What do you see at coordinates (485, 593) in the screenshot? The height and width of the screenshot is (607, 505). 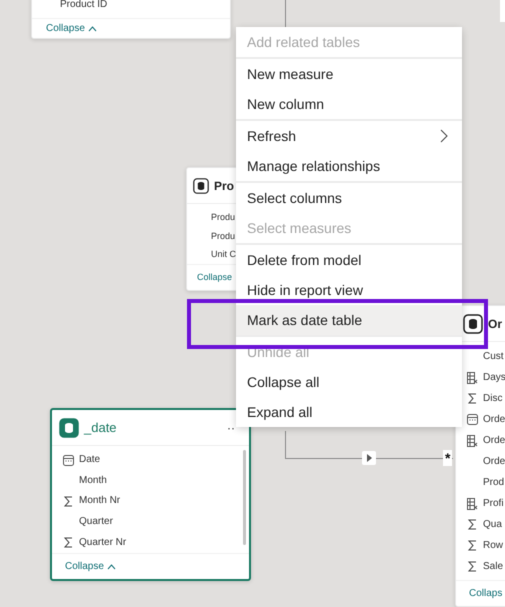 I see `collapse-button: Collaps` at bounding box center [485, 593].